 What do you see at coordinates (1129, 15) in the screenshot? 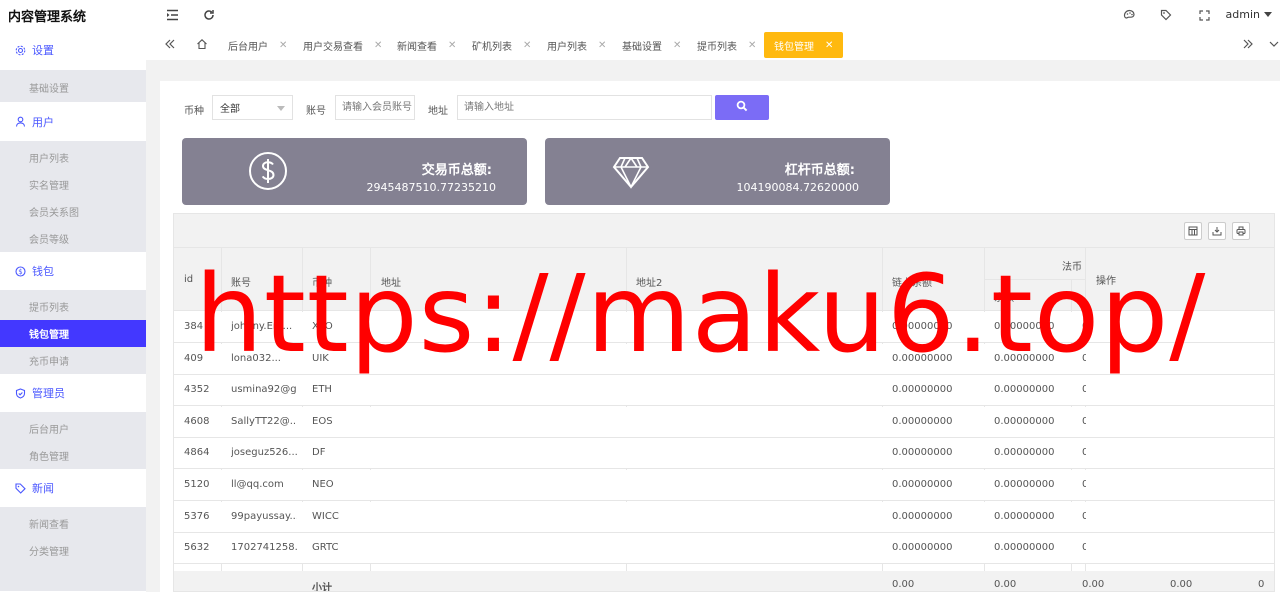
I see `theme-icon` at bounding box center [1129, 15].